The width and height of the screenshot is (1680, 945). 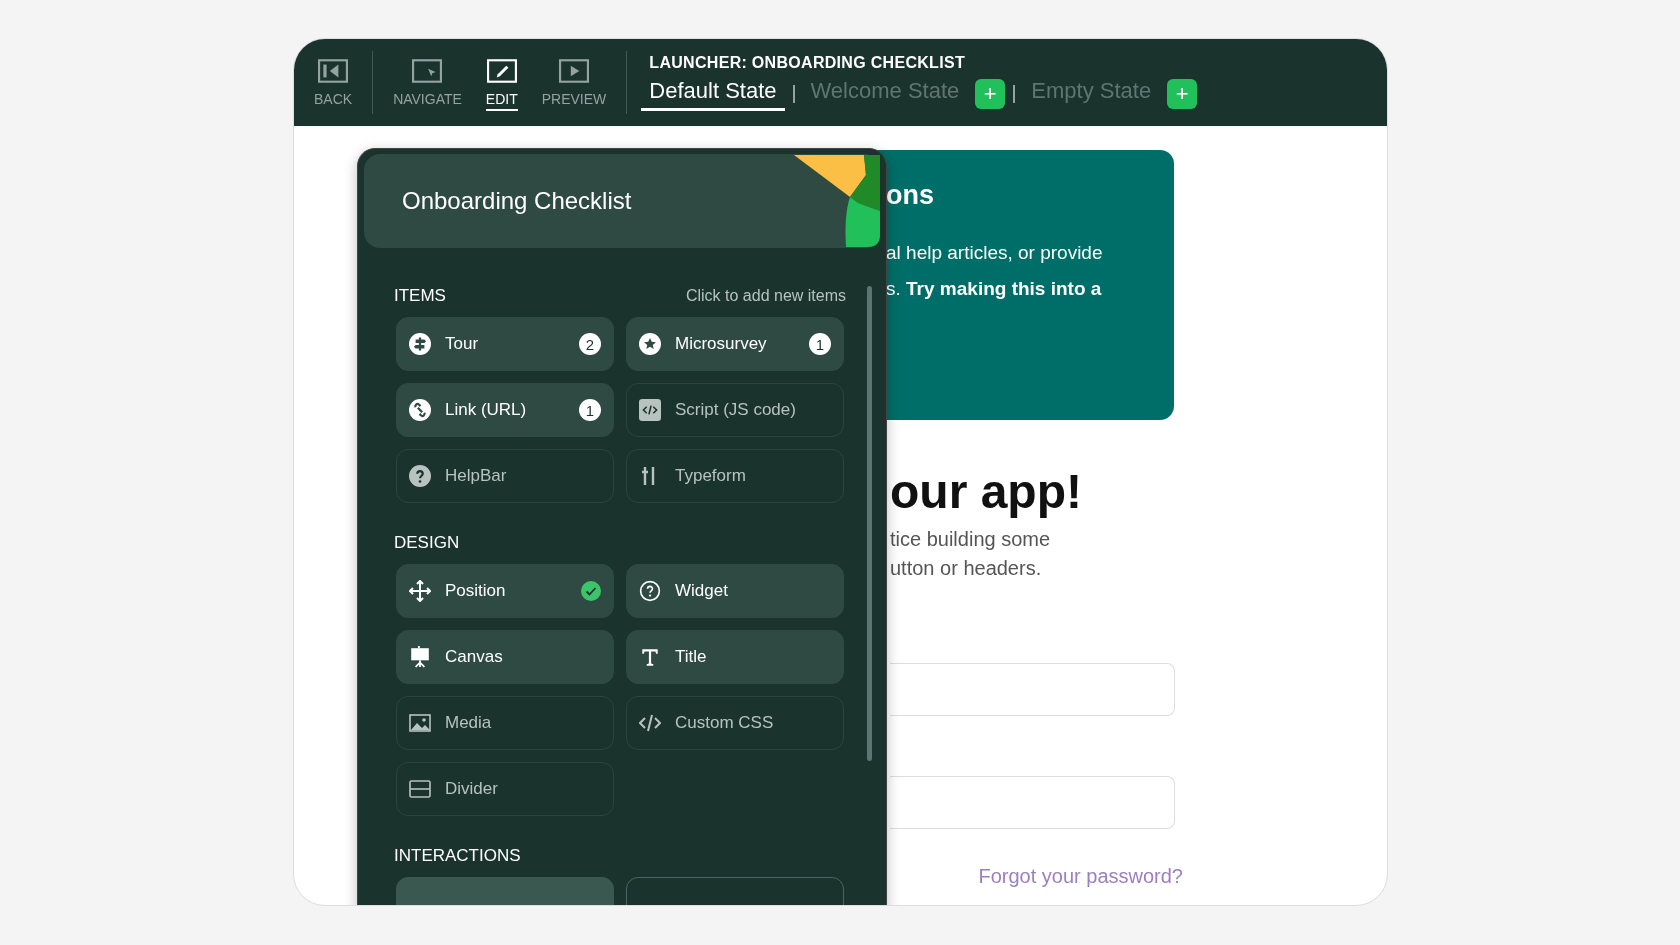 What do you see at coordinates (735, 410) in the screenshot?
I see `checklist-option: Script (JS code)` at bounding box center [735, 410].